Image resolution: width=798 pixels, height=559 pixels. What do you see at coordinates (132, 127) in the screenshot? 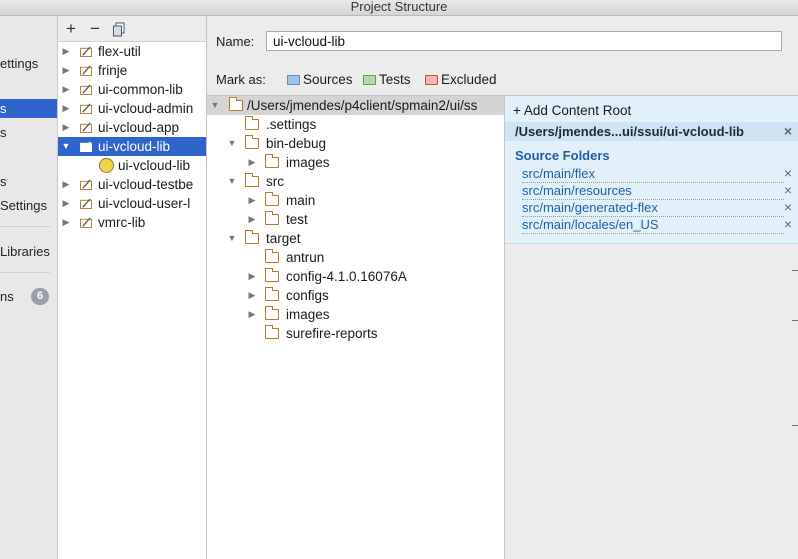
I see `module-row: ▶ ui-vcloud-app` at bounding box center [132, 127].